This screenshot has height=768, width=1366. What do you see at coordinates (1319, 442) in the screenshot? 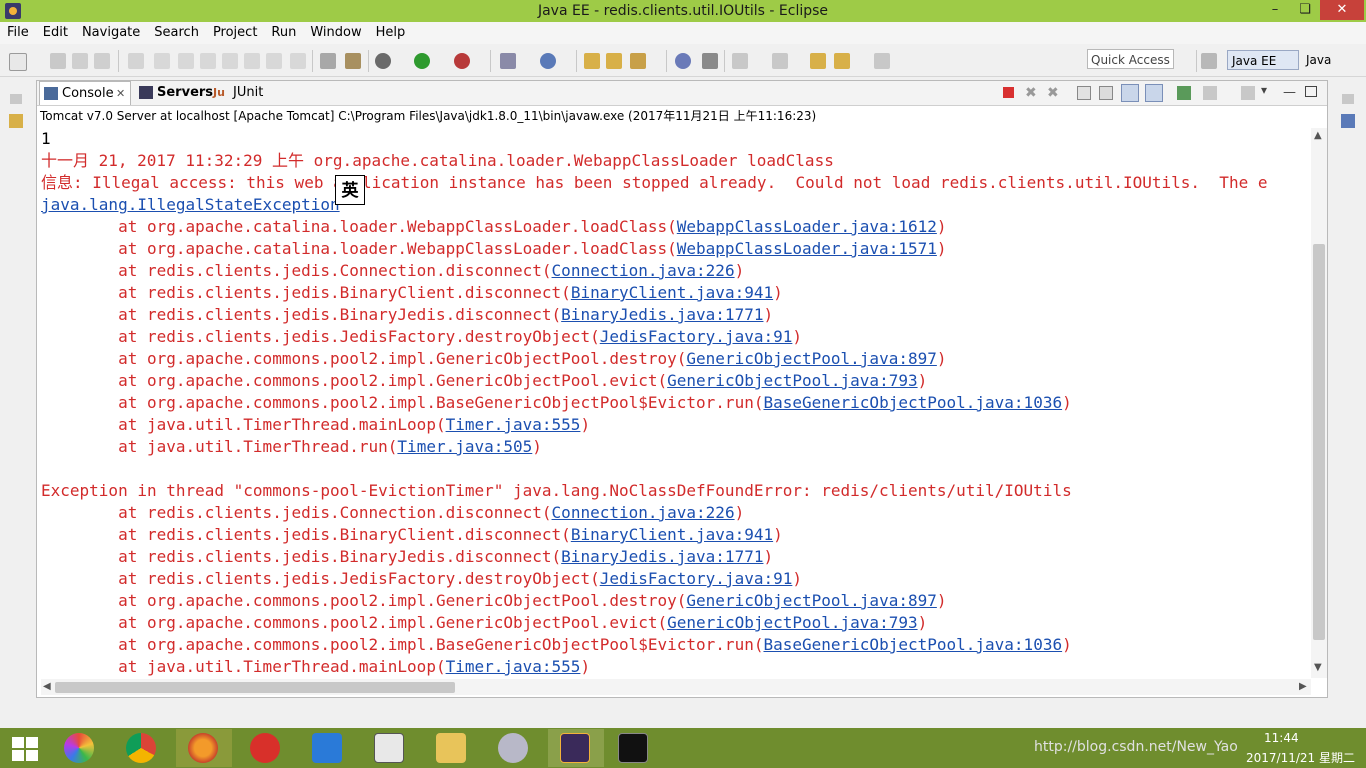
I see `vertical-scroll-thumb` at bounding box center [1319, 442].